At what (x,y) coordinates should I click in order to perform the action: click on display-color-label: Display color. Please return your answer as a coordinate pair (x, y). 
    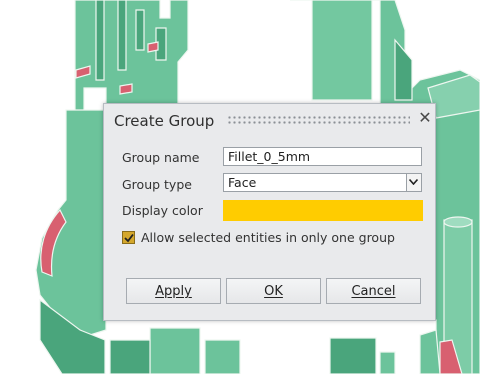
    Looking at the image, I should click on (162, 210).